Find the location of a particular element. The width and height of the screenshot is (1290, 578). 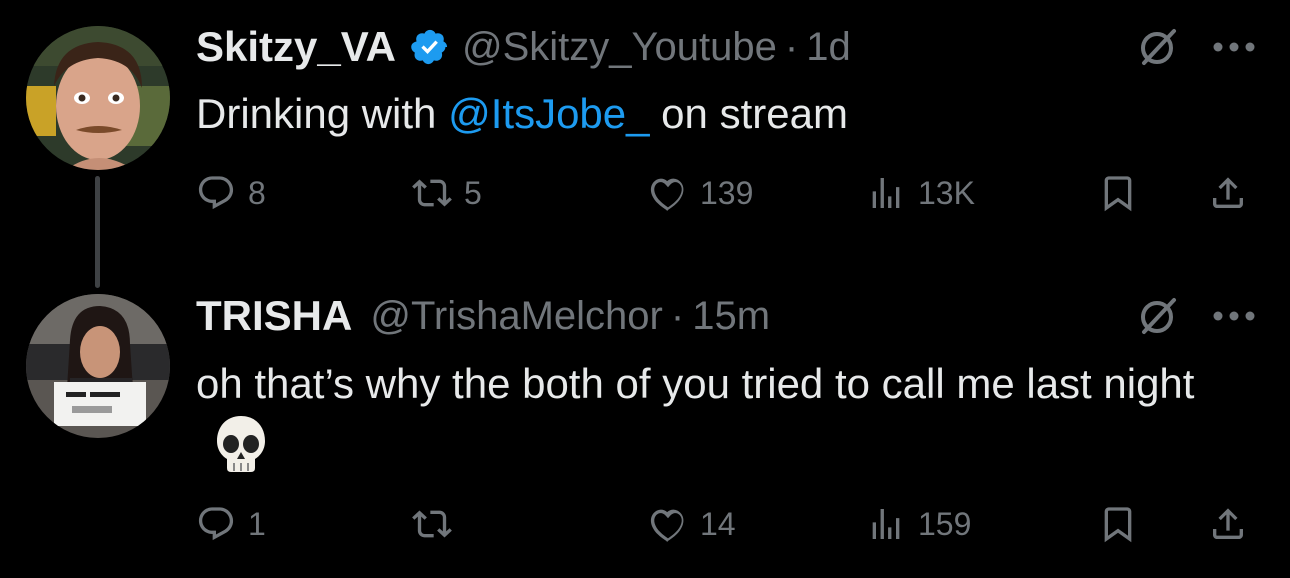

views-count: 159 is located at coordinates (945, 523).